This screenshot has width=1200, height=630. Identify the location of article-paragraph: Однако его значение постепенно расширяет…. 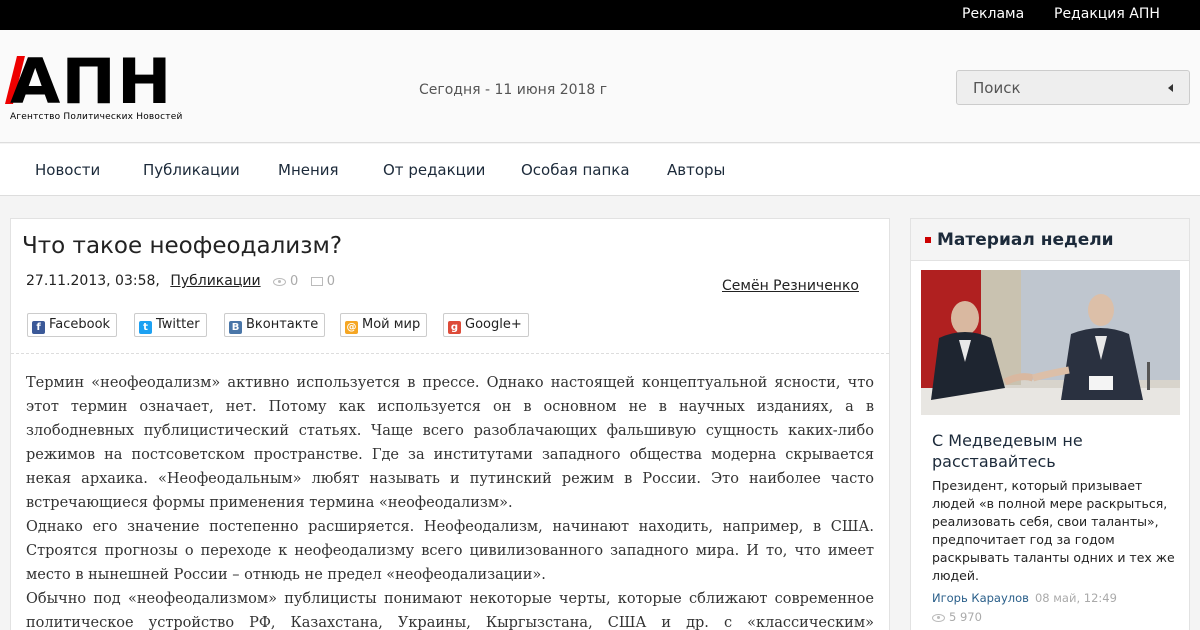
(450, 551).